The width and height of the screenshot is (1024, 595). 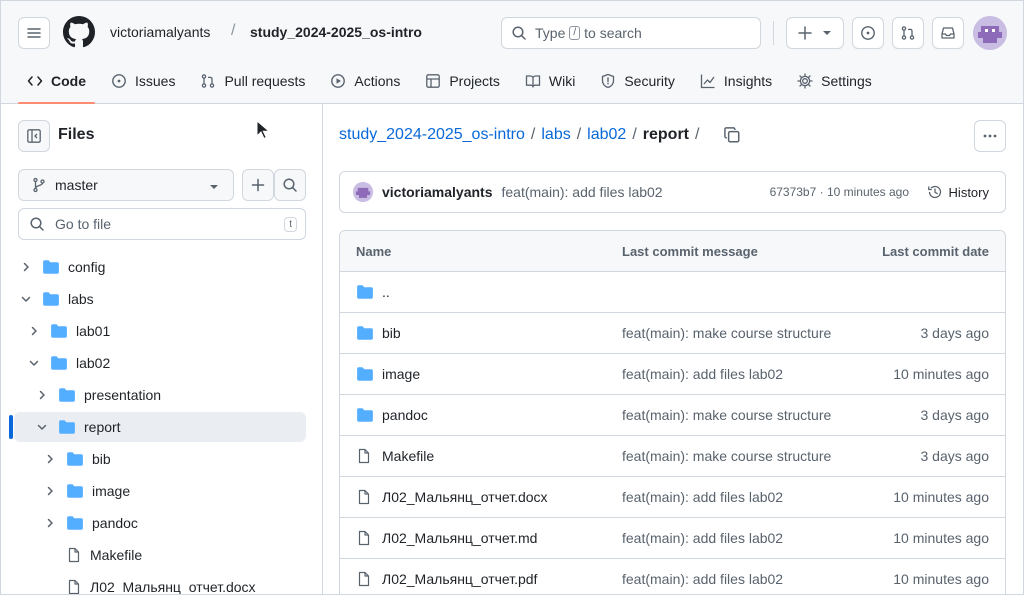 What do you see at coordinates (258, 185) in the screenshot?
I see `add-file-button` at bounding box center [258, 185].